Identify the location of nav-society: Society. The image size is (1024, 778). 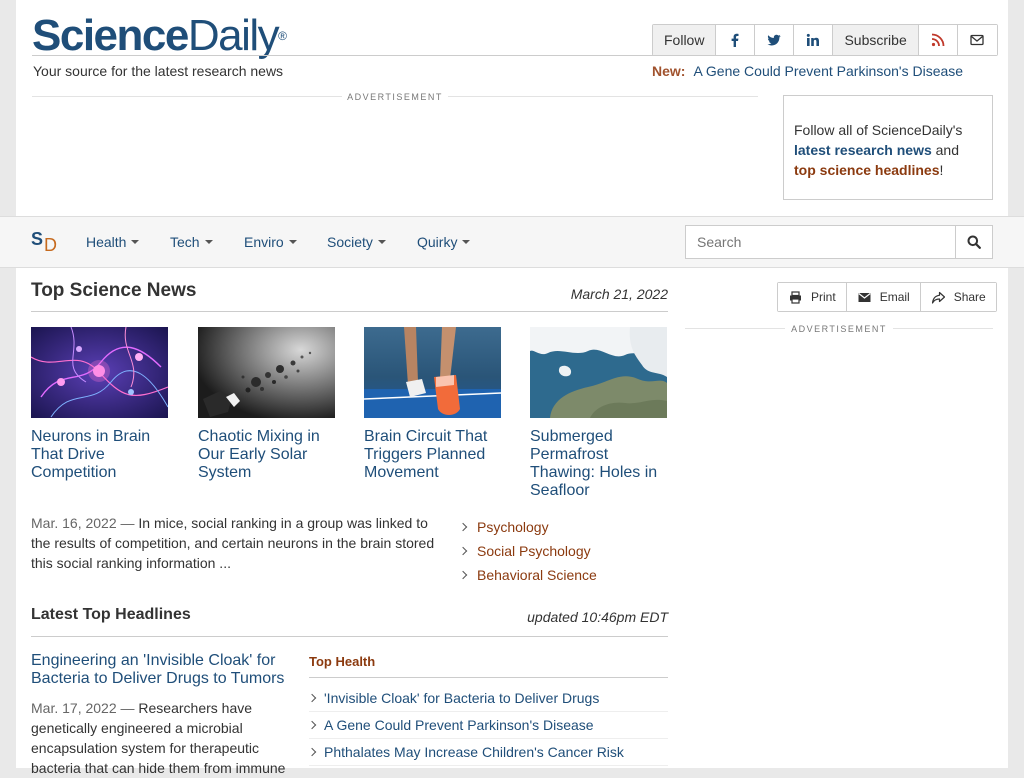
(356, 242).